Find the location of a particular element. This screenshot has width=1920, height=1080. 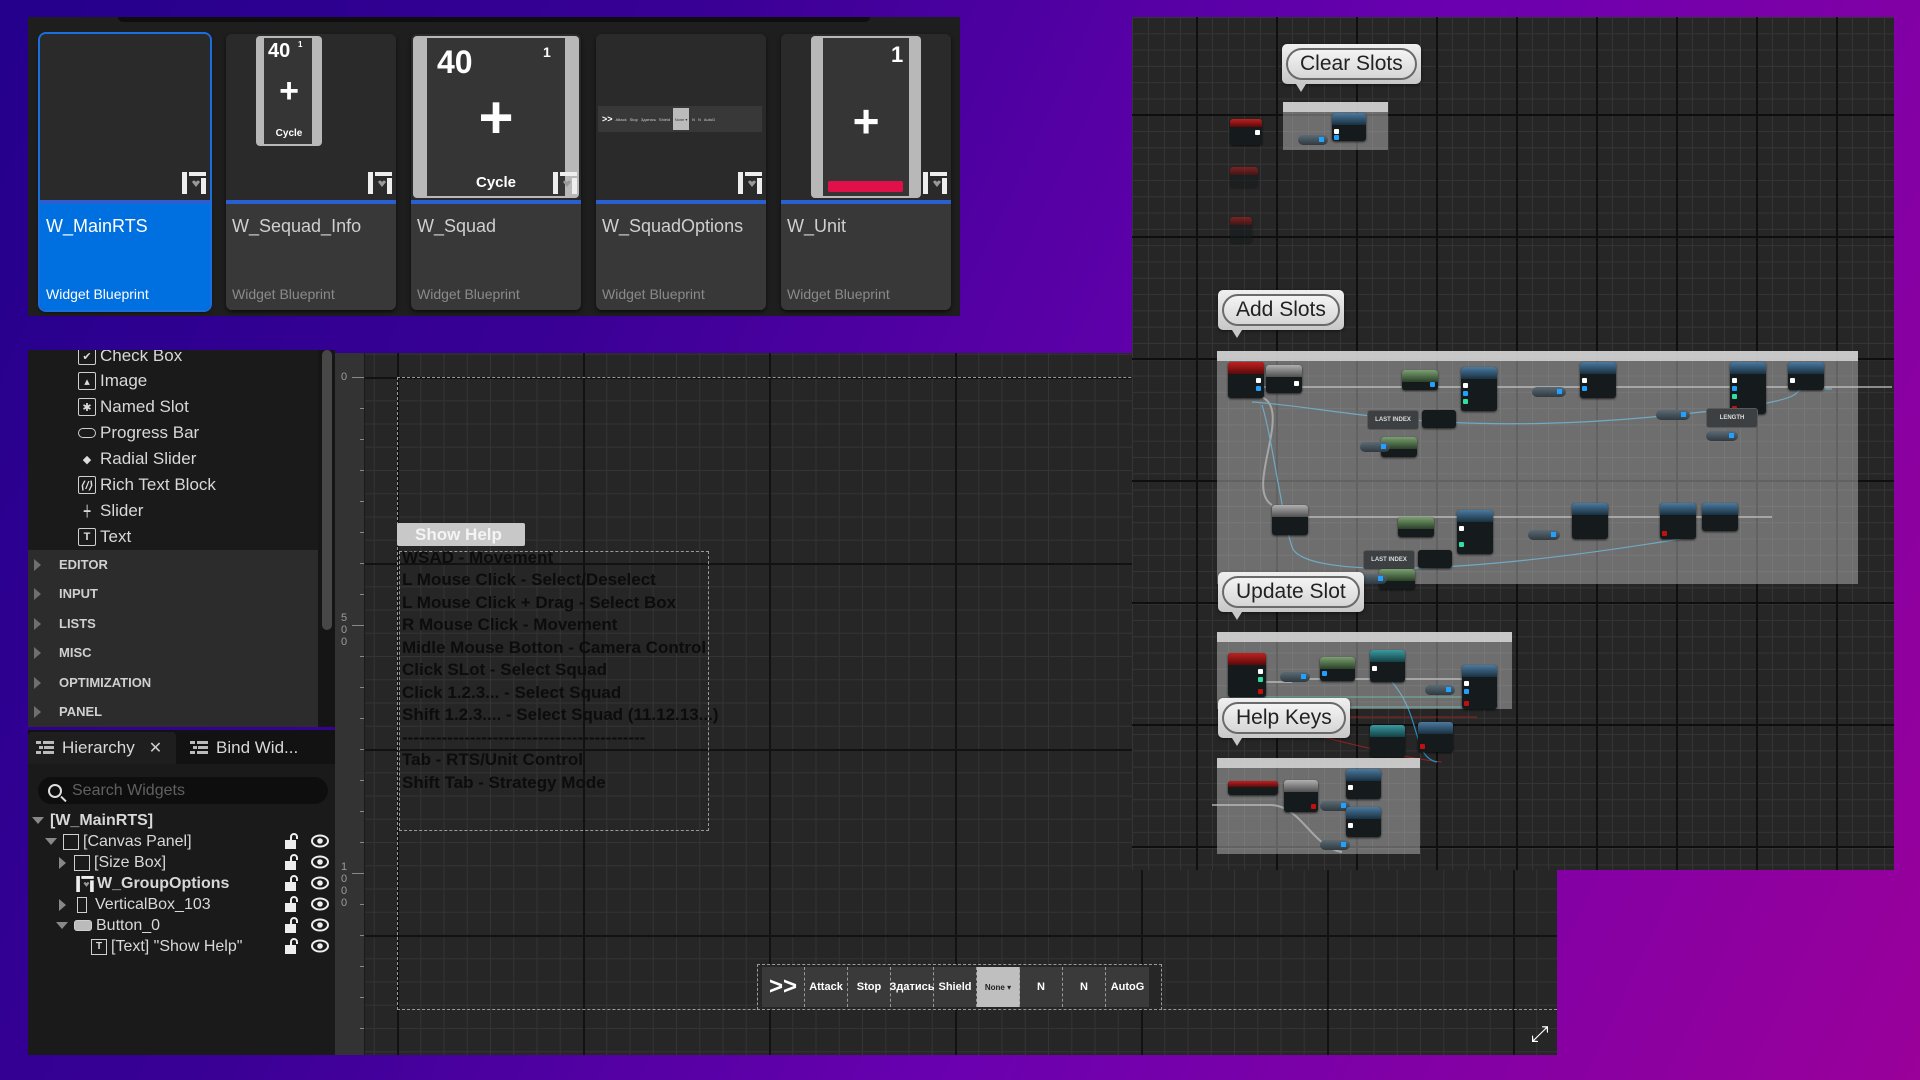

comment-clear-slots: Clear Slots is located at coordinates (1351, 68).